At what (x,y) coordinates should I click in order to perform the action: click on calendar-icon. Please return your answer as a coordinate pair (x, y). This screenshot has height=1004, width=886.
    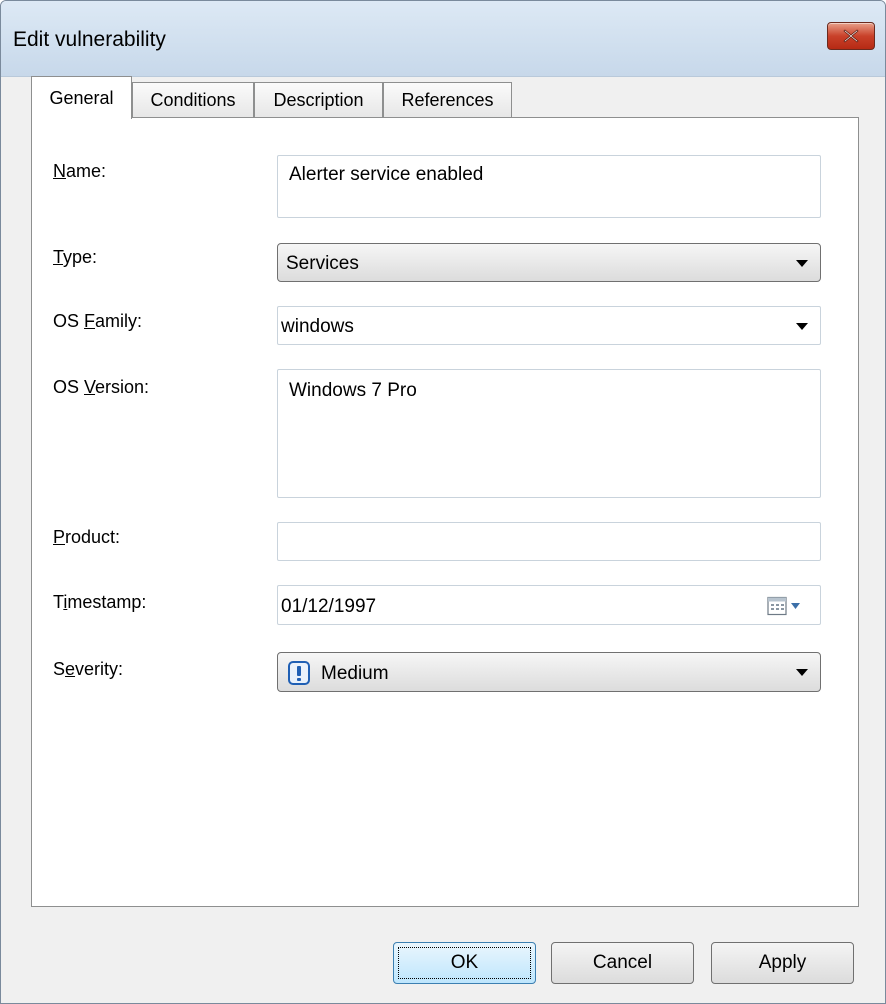
    Looking at the image, I should click on (786, 609).